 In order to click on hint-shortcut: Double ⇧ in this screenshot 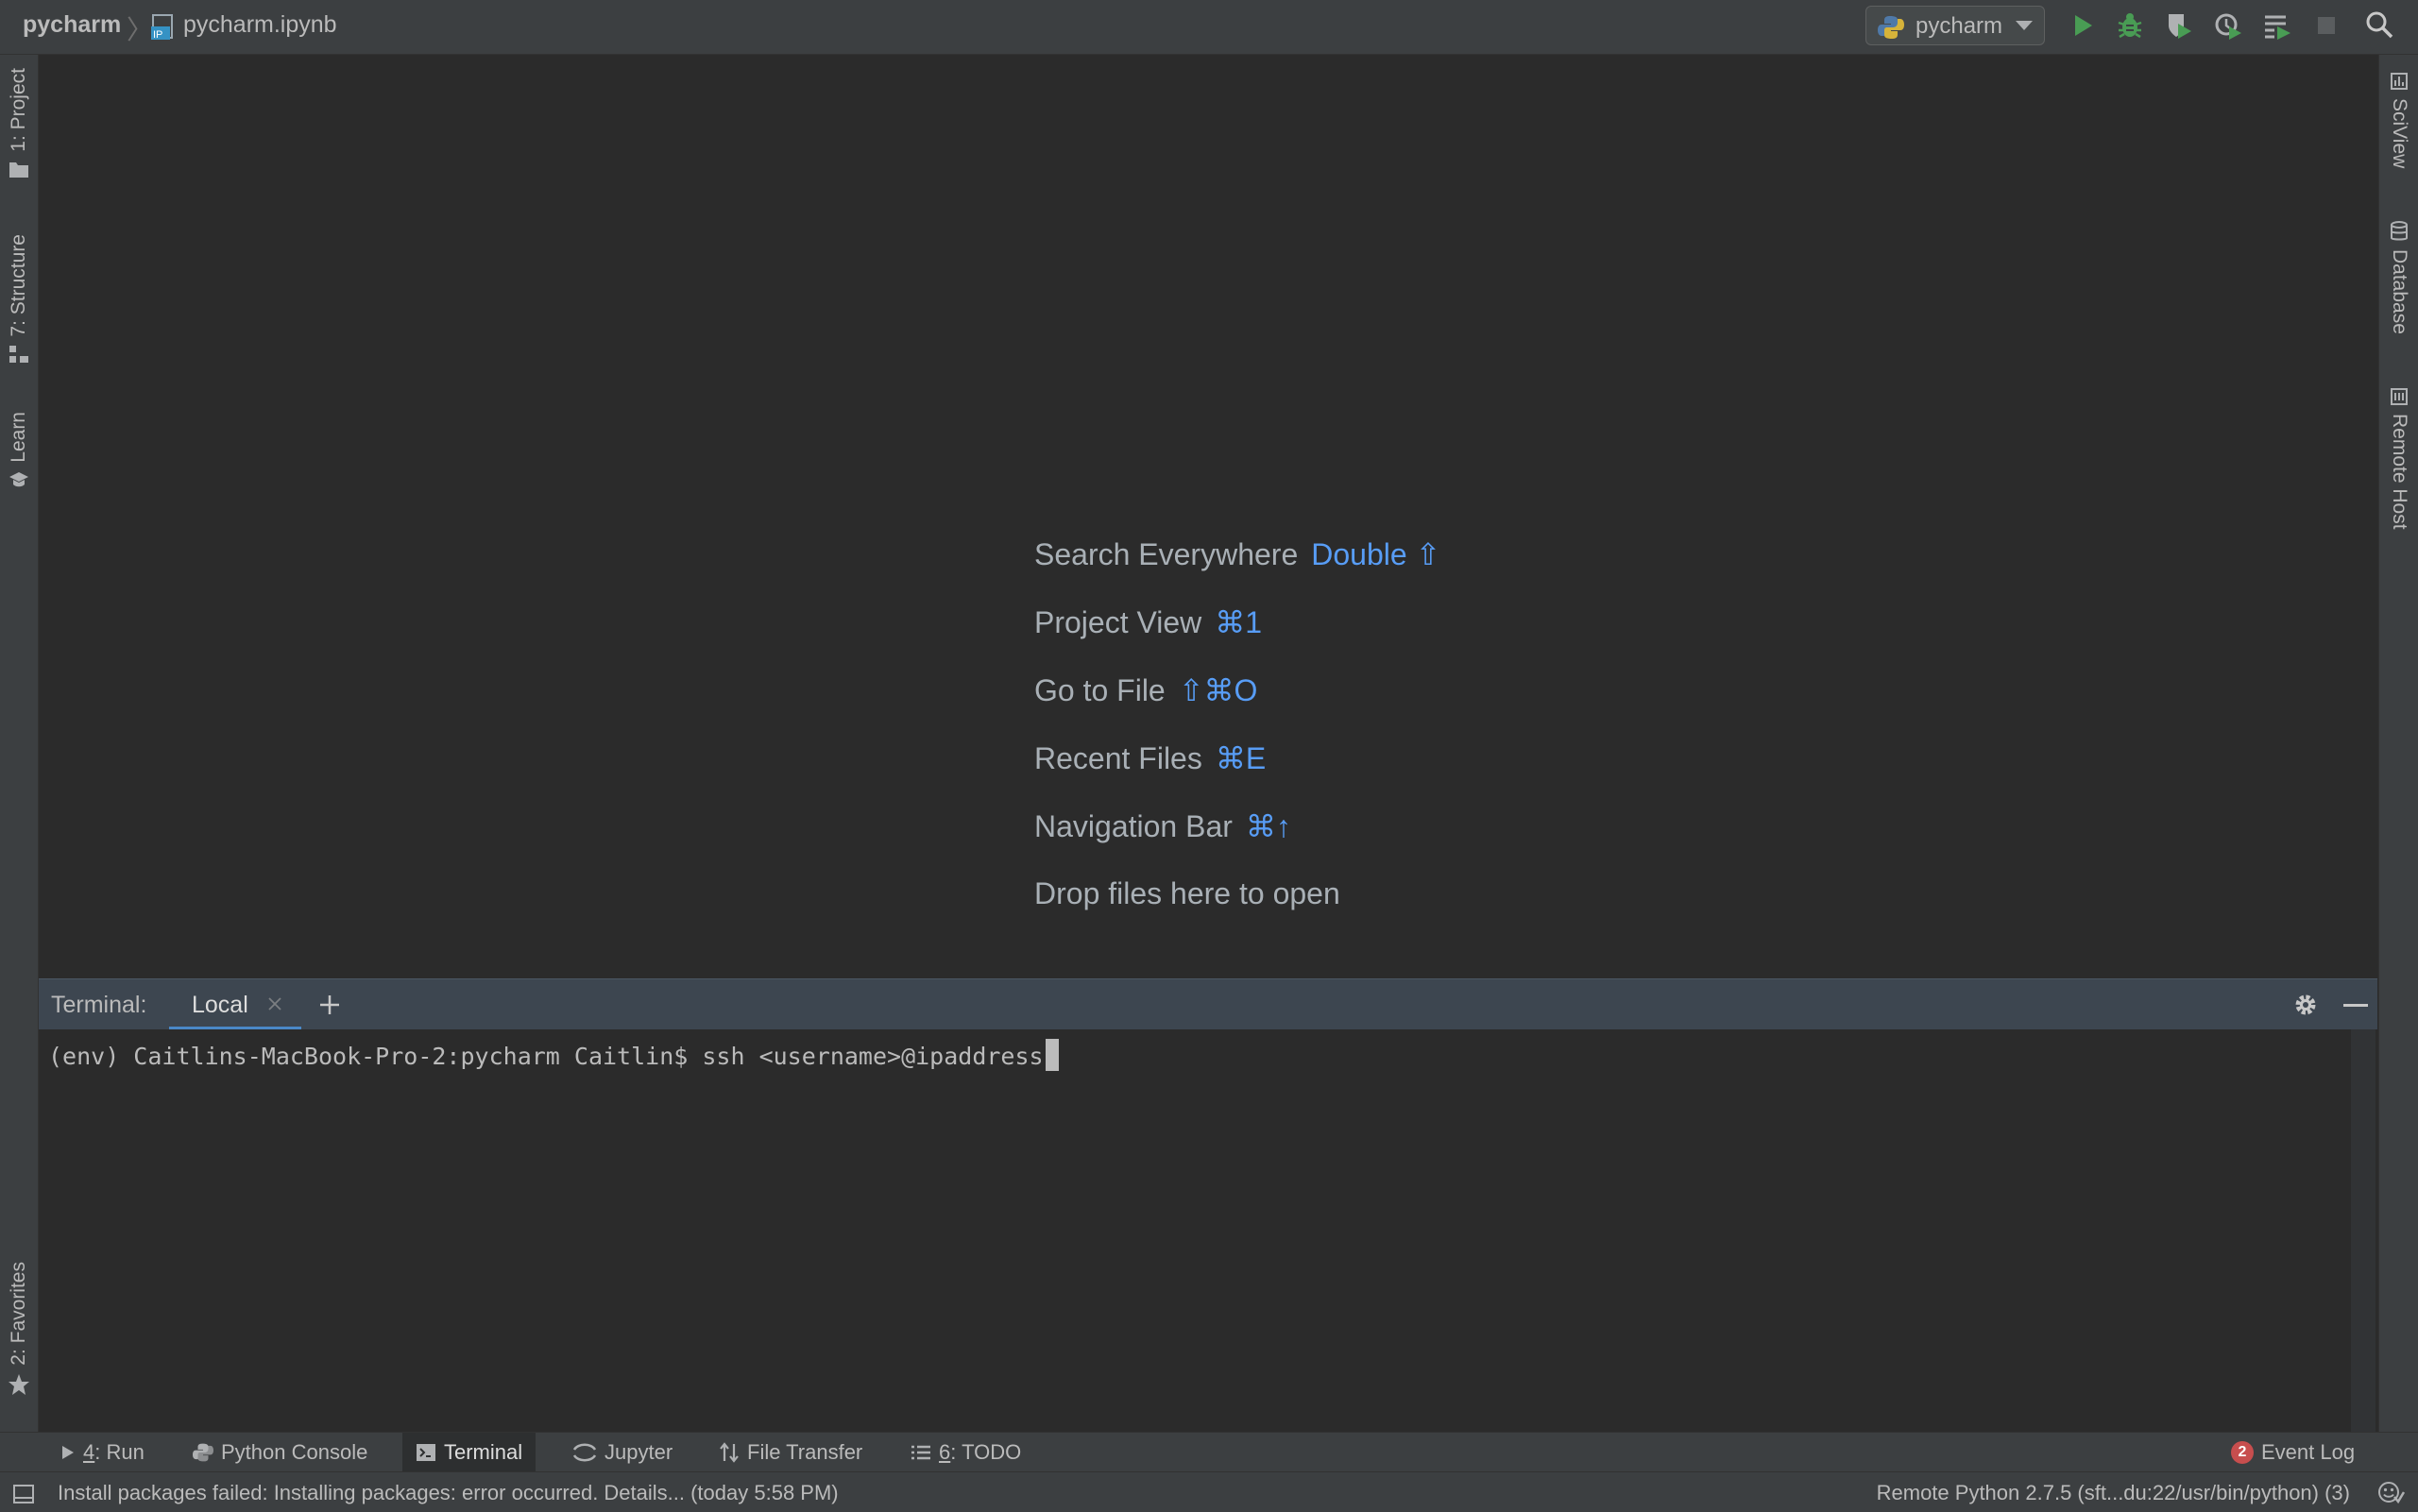, I will do `click(1376, 554)`.